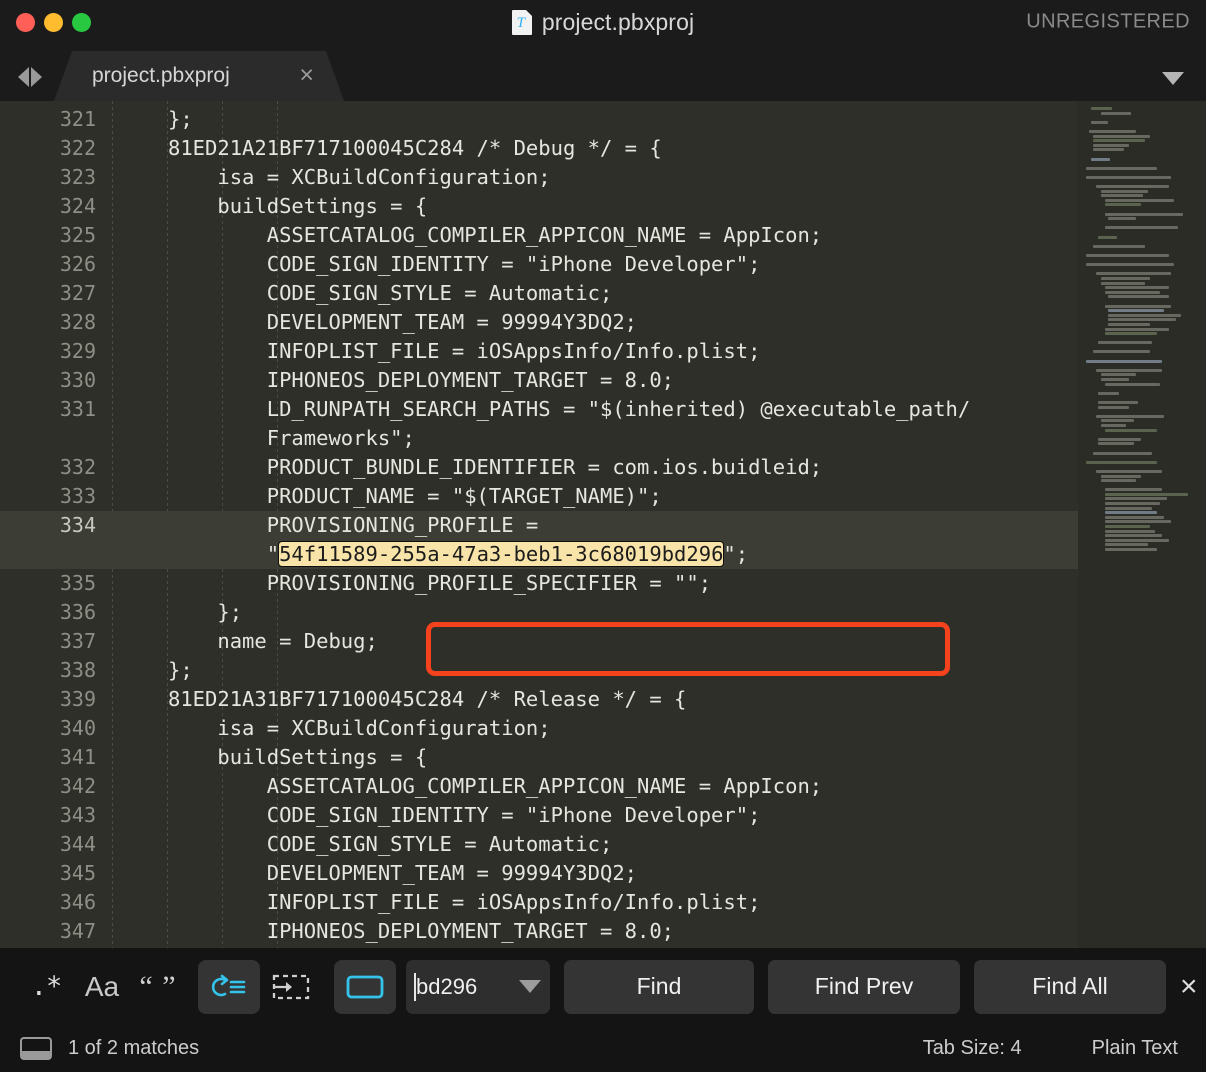  Describe the element at coordinates (1189, 986) in the screenshot. I see `close-find-bar-icon: ×` at that location.